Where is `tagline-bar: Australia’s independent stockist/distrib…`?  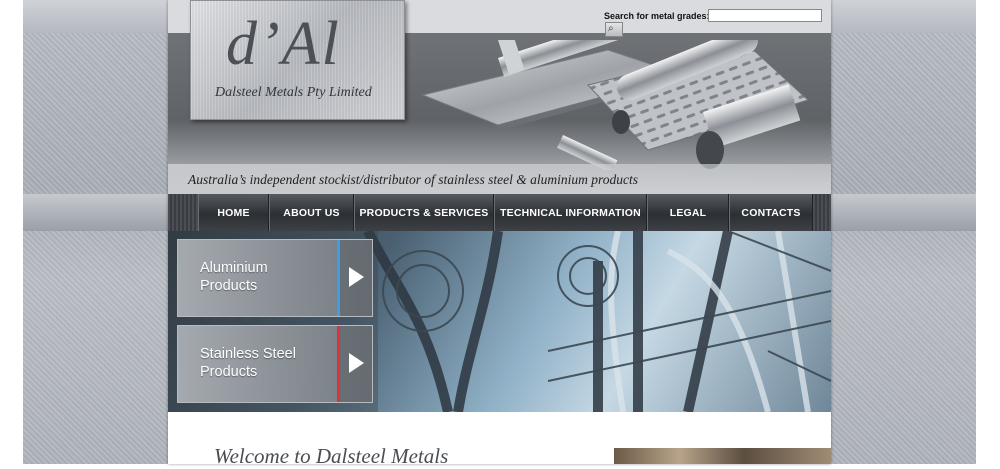
tagline-bar: Australia’s independent stockist/distrib… is located at coordinates (499, 179).